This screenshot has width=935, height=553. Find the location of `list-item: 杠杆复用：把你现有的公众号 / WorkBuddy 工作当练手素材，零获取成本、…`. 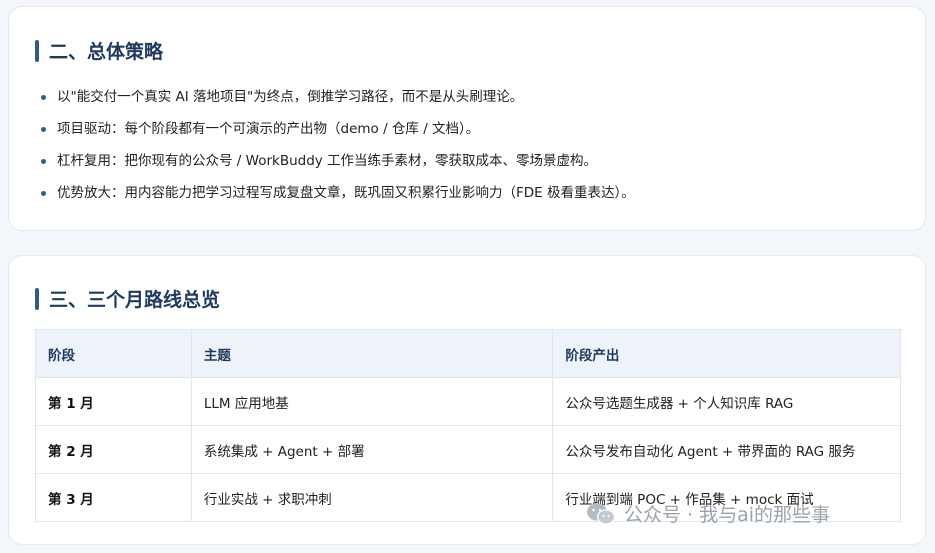

list-item: 杠杆复用：把你现有的公众号 / WorkBuddy 工作当练手素材，零获取成本、… is located at coordinates (336, 161).